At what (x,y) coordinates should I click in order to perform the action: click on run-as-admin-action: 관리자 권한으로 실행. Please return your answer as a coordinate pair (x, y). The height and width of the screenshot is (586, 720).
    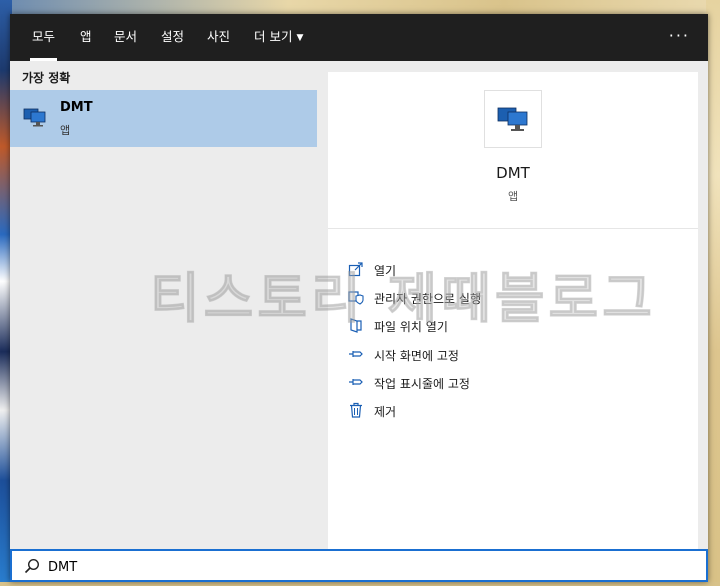
    Looking at the image, I should click on (513, 298).